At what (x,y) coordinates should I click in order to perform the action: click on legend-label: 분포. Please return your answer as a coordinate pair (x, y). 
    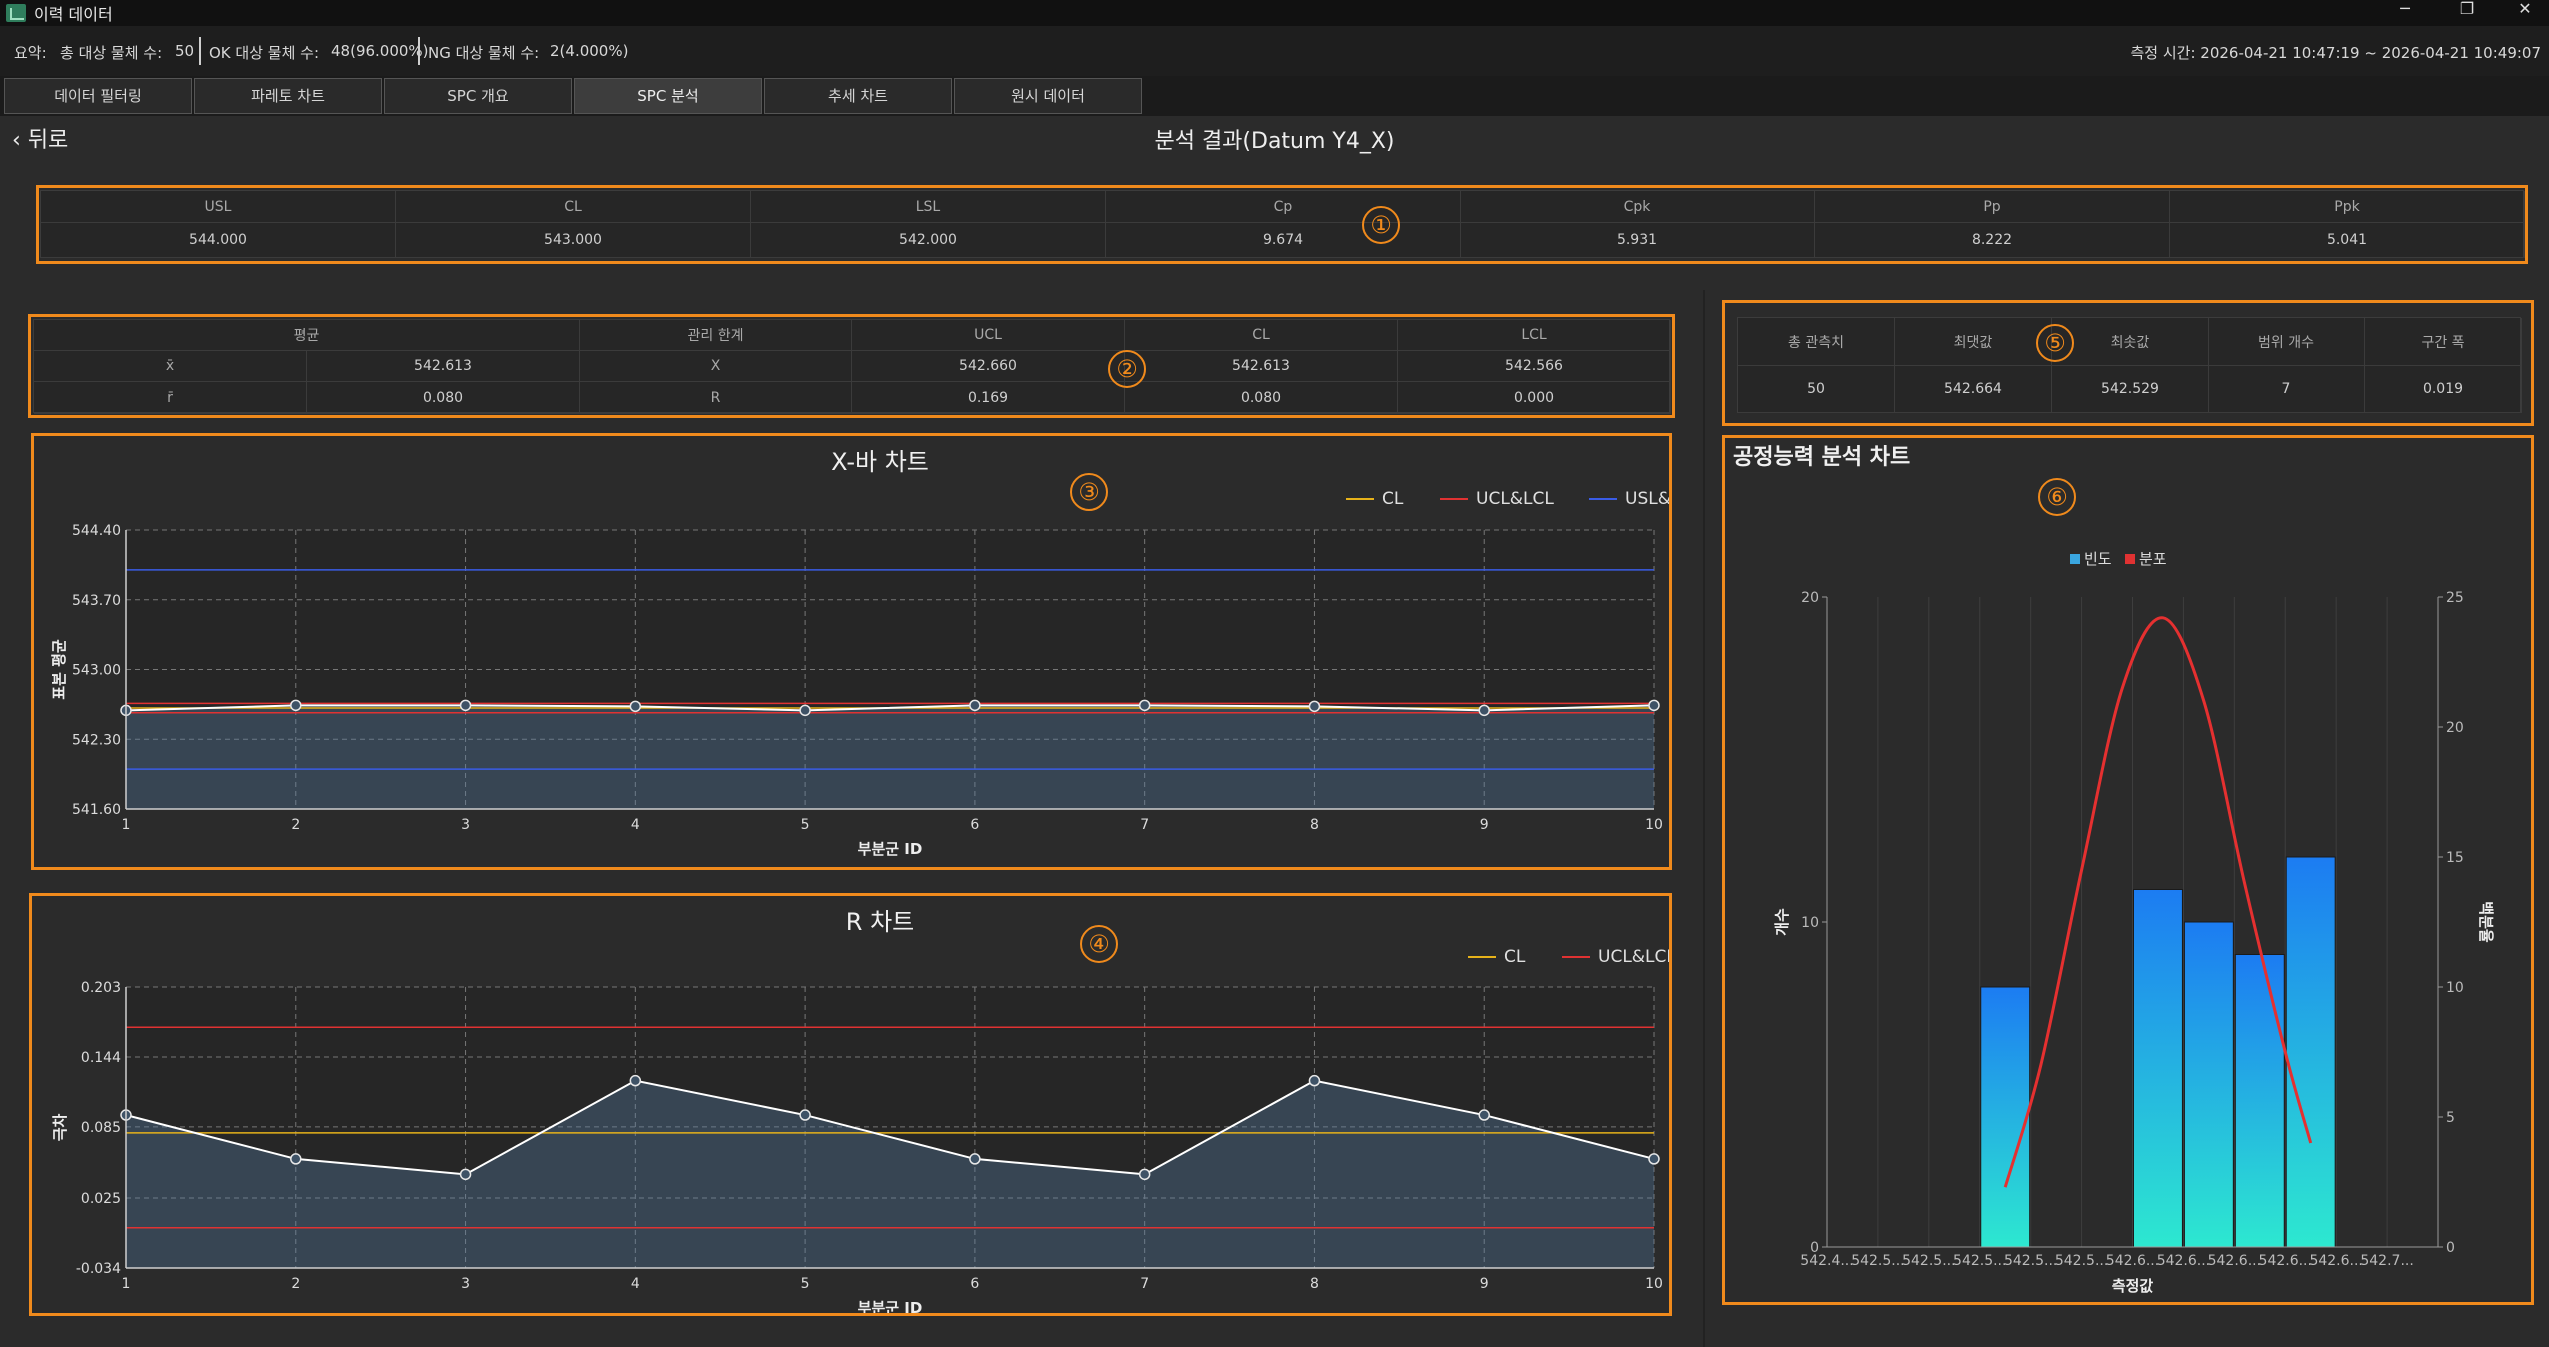
    Looking at the image, I should click on (2153, 559).